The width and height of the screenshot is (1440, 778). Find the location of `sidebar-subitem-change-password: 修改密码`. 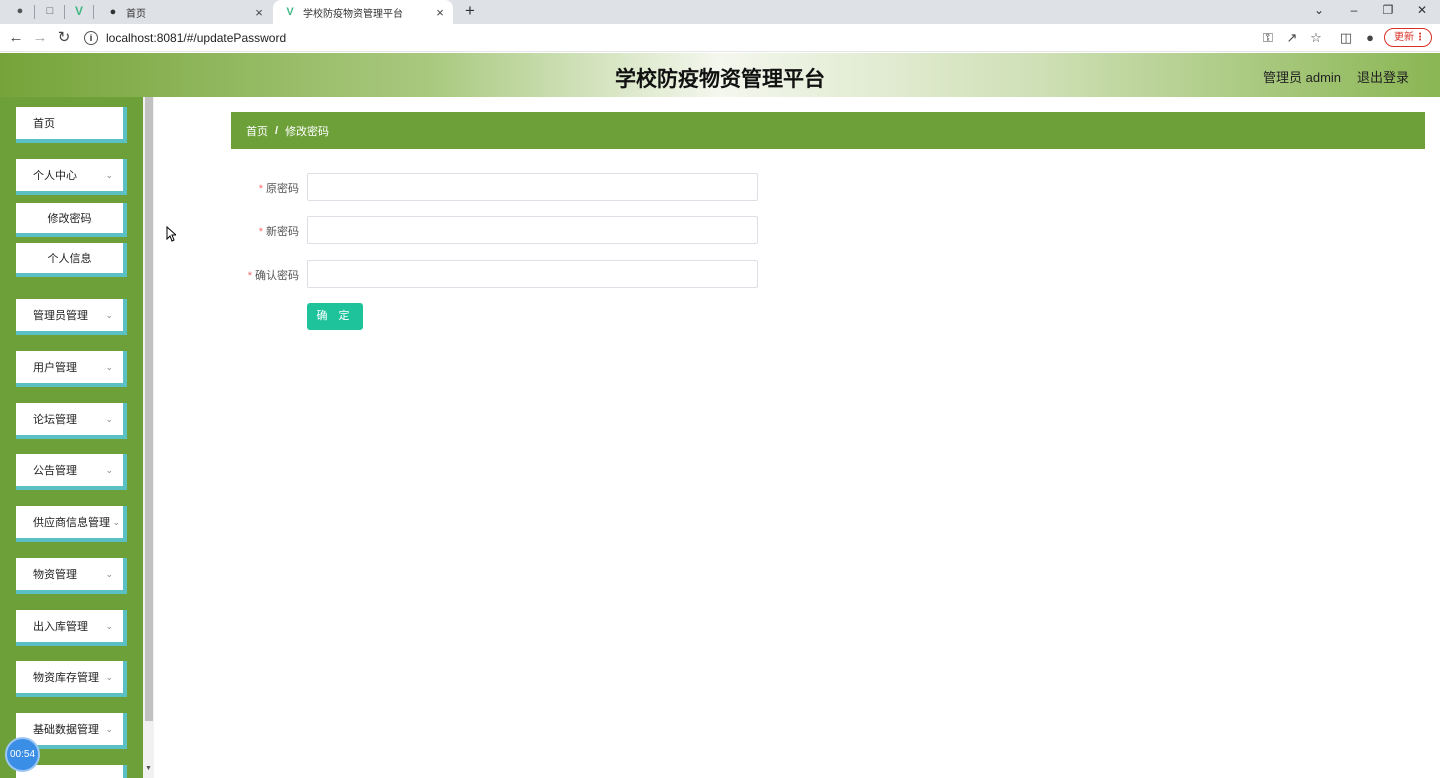

sidebar-subitem-change-password: 修改密码 is located at coordinates (71, 220).